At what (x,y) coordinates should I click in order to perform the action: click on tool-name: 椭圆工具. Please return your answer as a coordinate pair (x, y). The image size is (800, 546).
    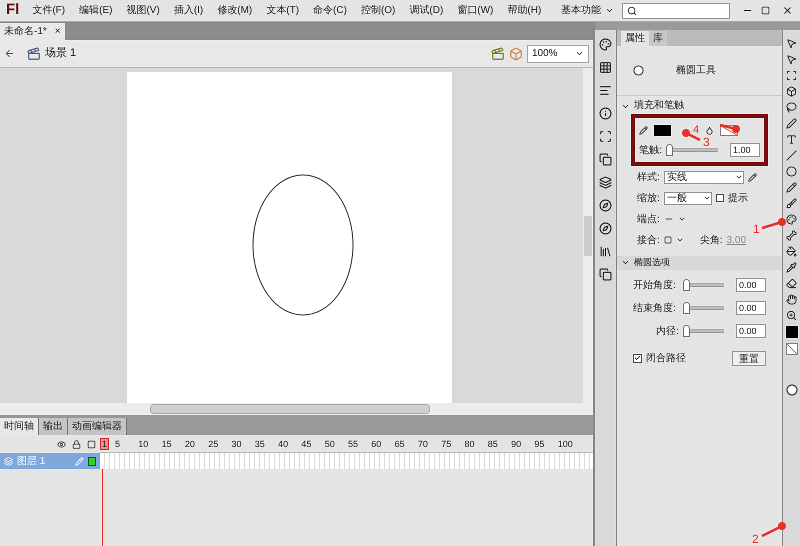
    Looking at the image, I should click on (696, 71).